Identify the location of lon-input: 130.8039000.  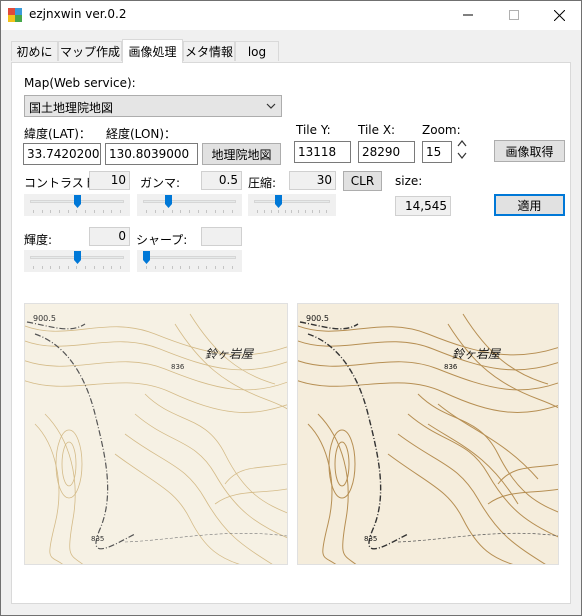
(151, 154).